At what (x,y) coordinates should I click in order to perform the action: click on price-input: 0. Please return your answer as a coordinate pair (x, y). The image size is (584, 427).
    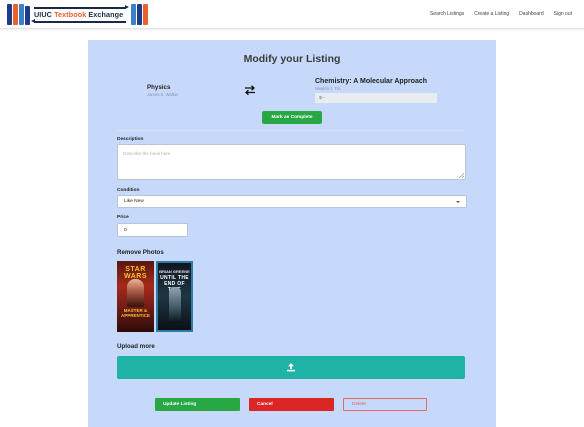
    Looking at the image, I should click on (152, 230).